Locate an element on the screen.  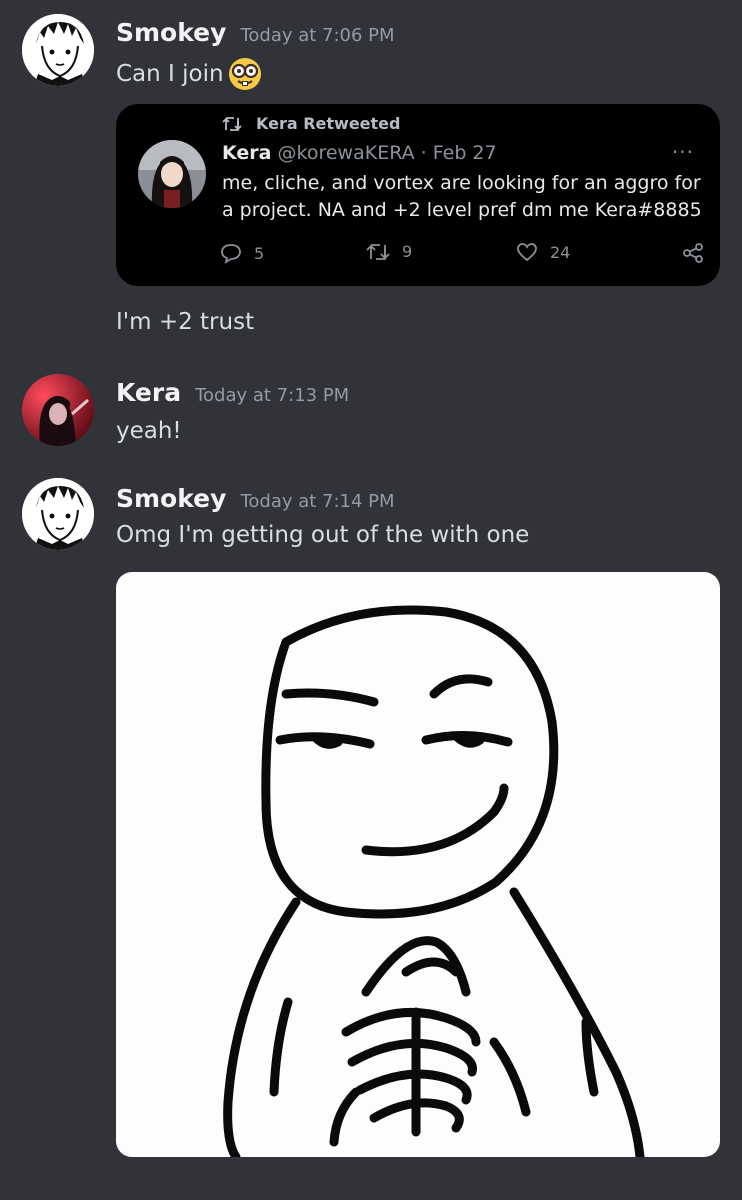
author-name: Kera is located at coordinates (148, 392).